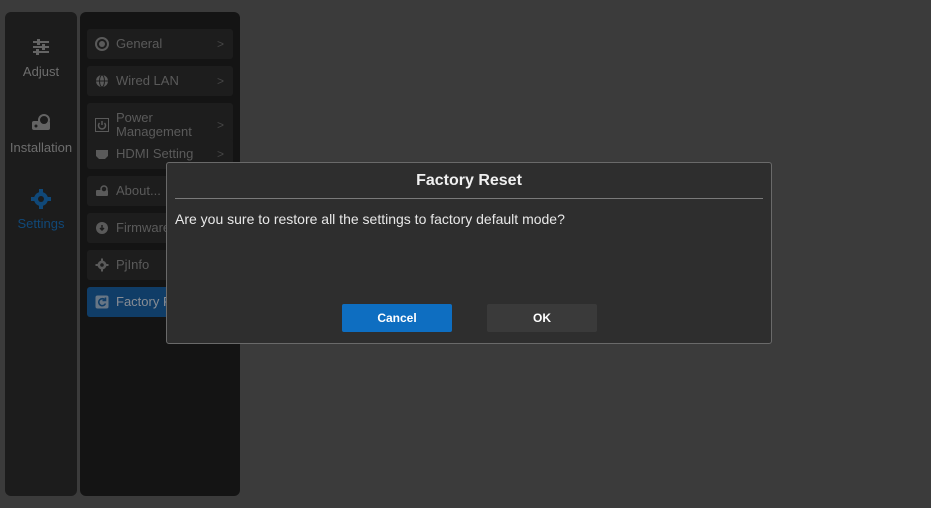  Describe the element at coordinates (469, 198) in the screenshot. I see `dialog-divider` at that location.